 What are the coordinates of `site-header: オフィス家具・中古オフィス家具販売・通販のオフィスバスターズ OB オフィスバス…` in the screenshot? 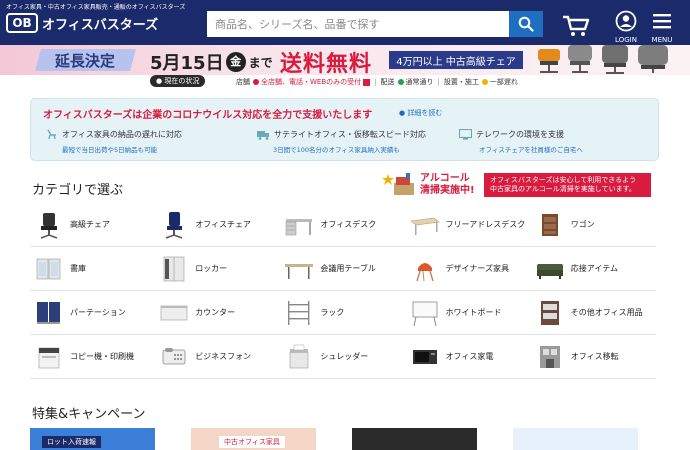 It's located at (345, 22).